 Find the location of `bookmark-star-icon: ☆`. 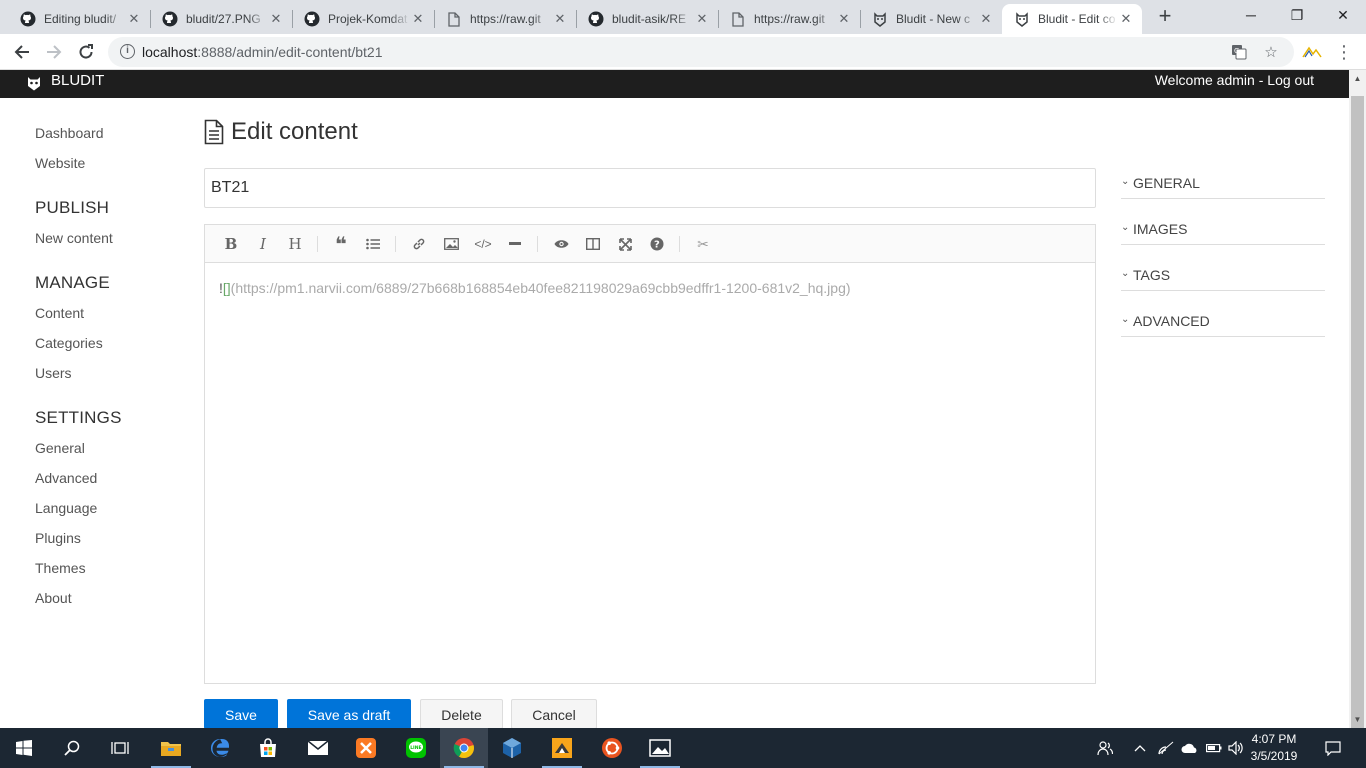

bookmark-star-icon: ☆ is located at coordinates (1271, 52).